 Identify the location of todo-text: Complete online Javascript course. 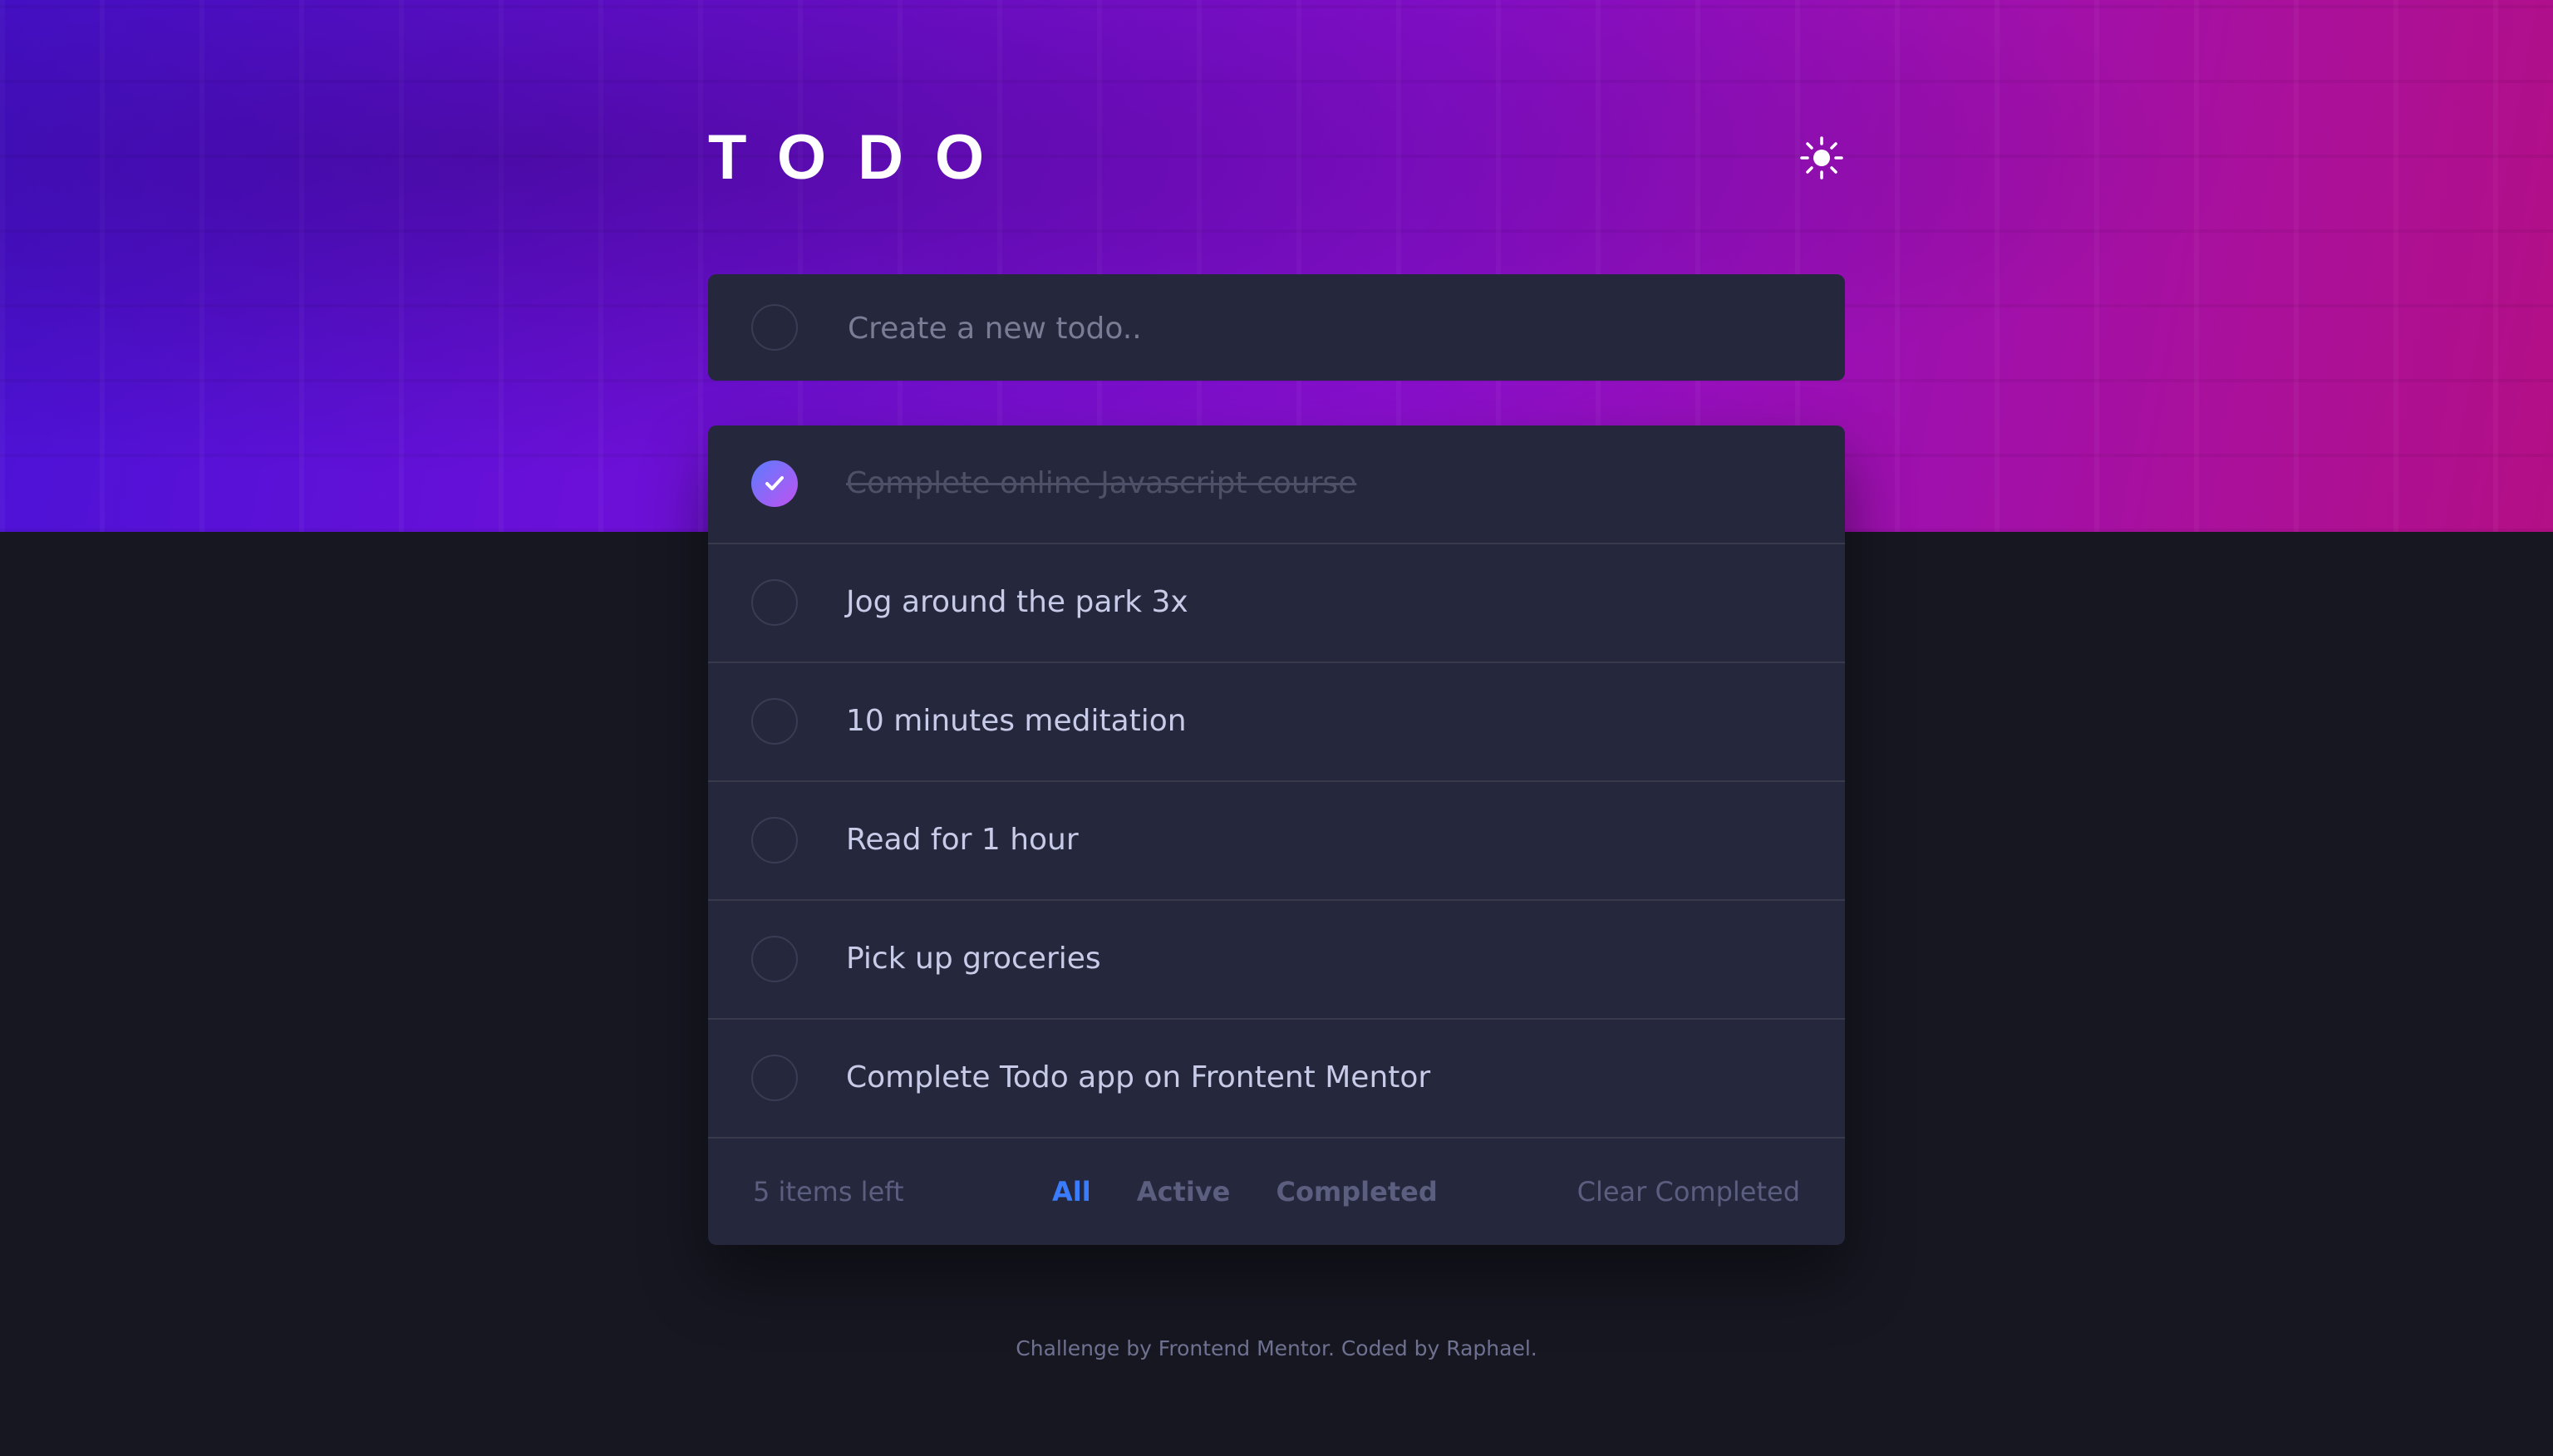
(1101, 483).